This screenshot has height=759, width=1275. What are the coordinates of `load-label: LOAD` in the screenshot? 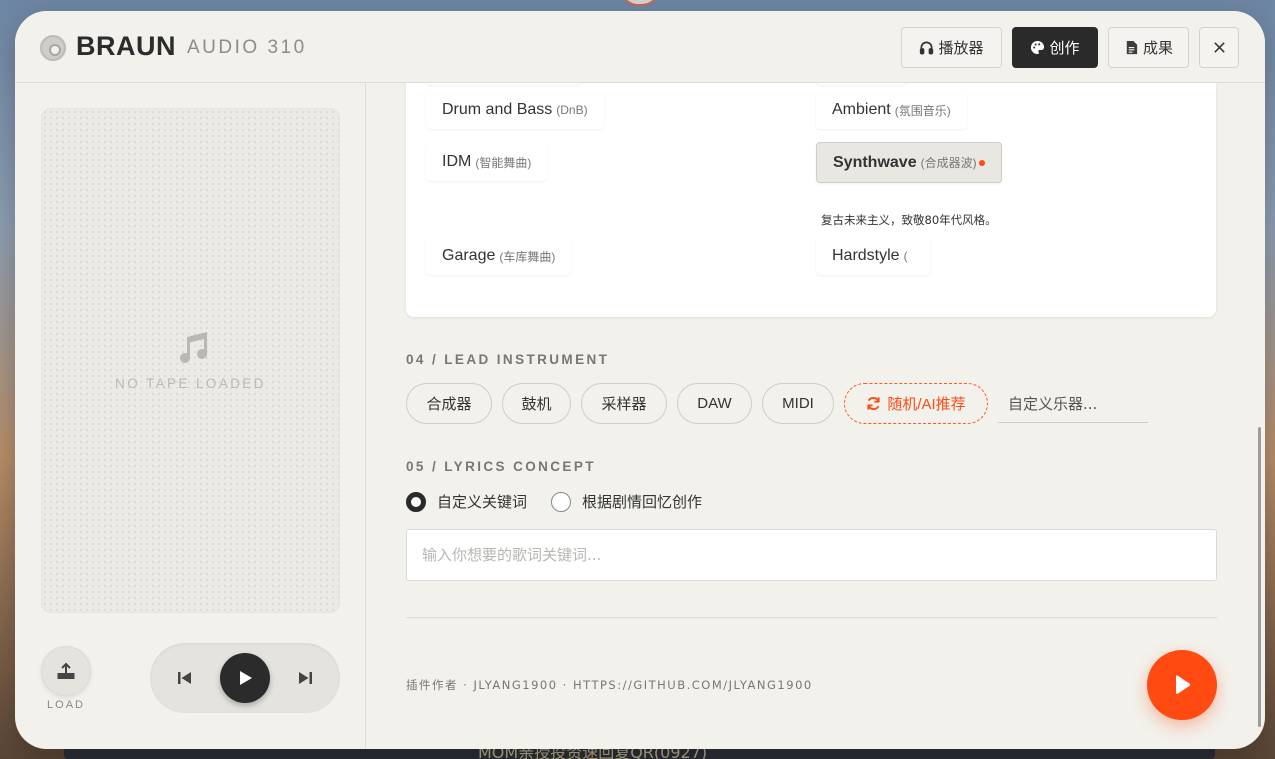 It's located at (66, 705).